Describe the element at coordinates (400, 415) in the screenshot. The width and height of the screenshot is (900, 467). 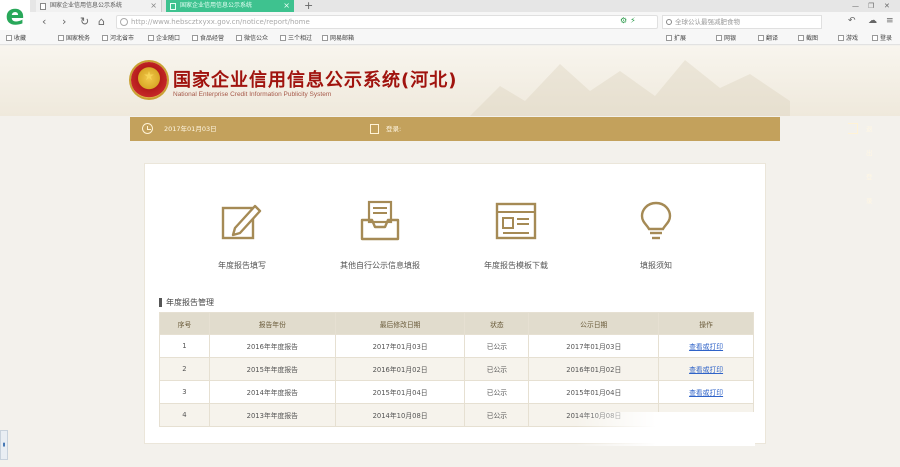
I see `last-modified-date: 2014年10月08日` at that location.